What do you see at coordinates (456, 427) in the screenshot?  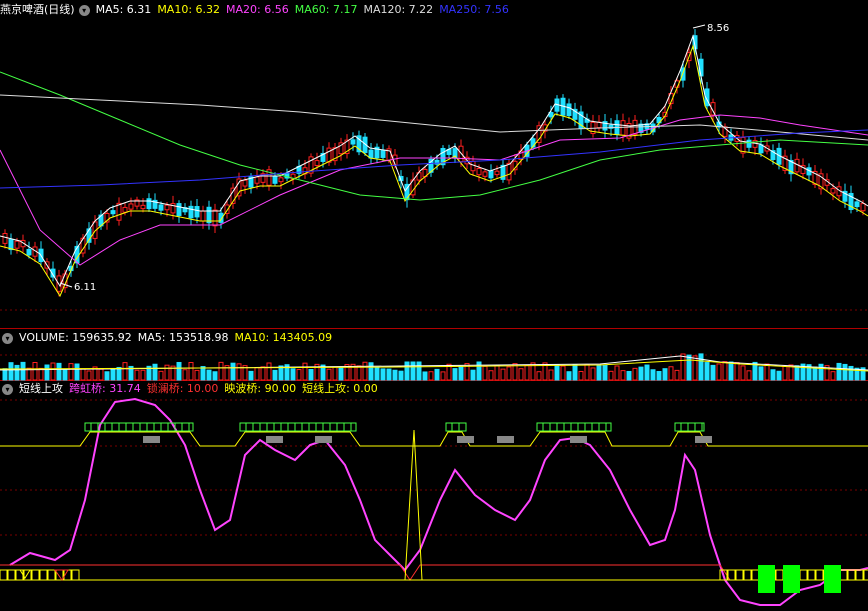 I see `signal-bar` at bounding box center [456, 427].